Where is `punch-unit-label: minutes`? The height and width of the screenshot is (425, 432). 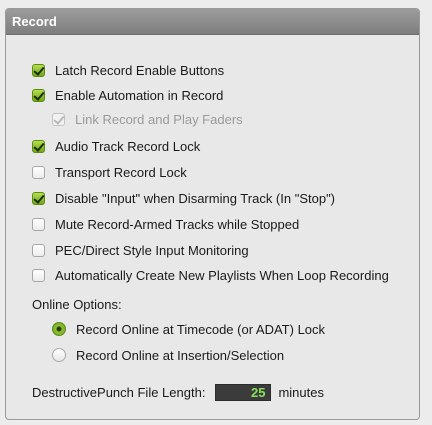 punch-unit-label: minutes is located at coordinates (301, 392).